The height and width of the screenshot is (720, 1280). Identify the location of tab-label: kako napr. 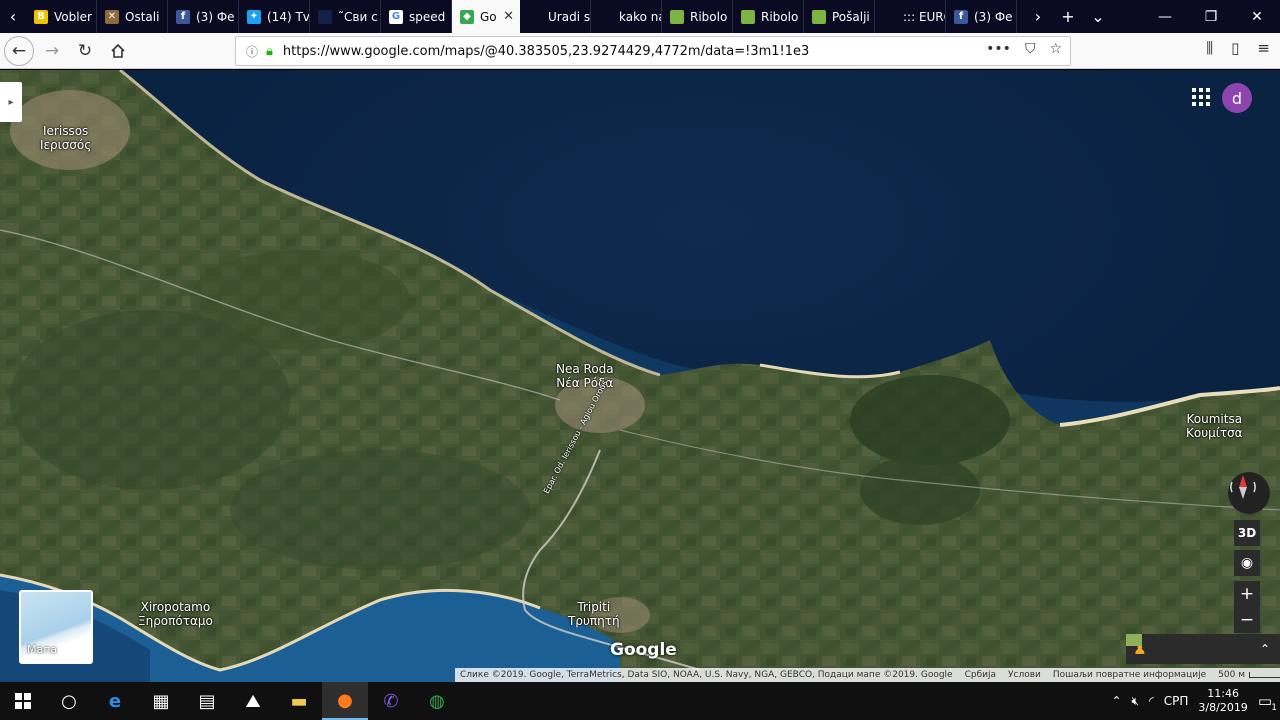
(640, 16).